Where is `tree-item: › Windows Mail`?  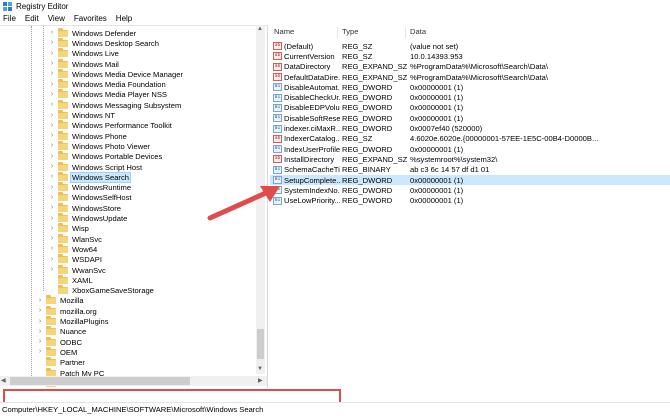 tree-item: › Windows Mail is located at coordinates (84, 63).